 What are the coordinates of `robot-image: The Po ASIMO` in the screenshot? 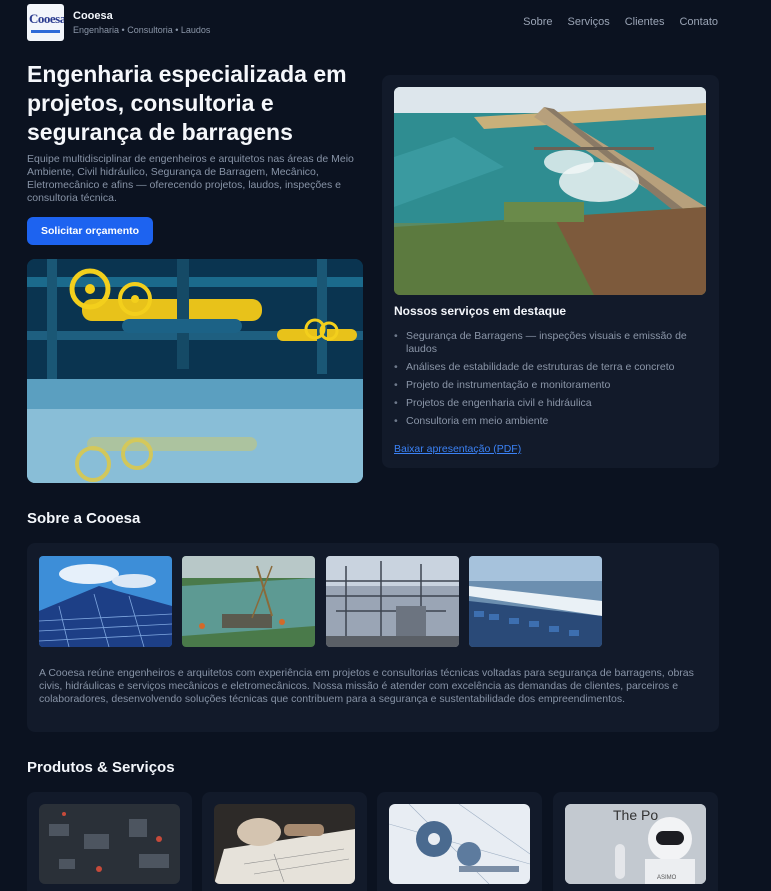 It's located at (635, 844).